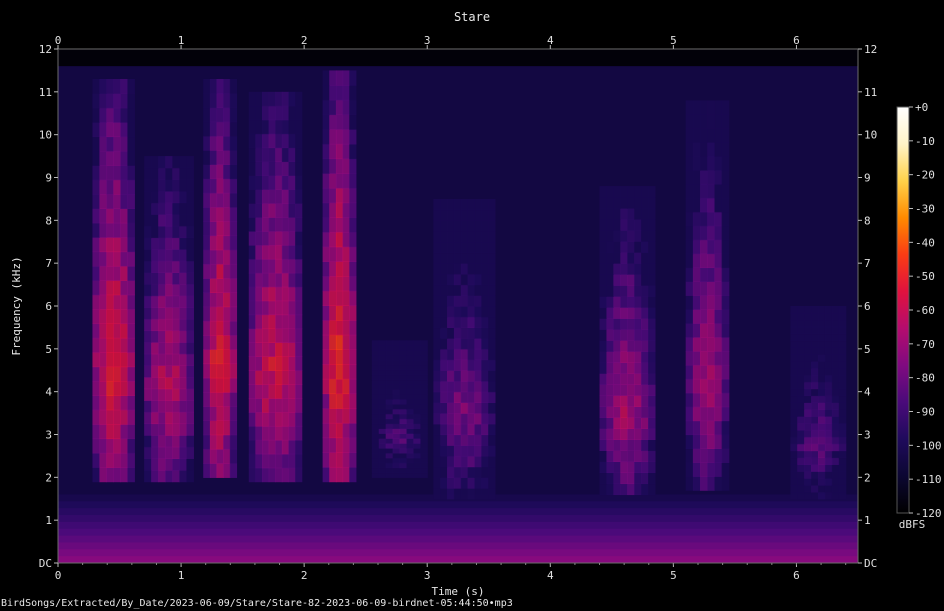 The height and width of the screenshot is (611, 944). I want to click on colorbar-gradient, so click(903, 310).